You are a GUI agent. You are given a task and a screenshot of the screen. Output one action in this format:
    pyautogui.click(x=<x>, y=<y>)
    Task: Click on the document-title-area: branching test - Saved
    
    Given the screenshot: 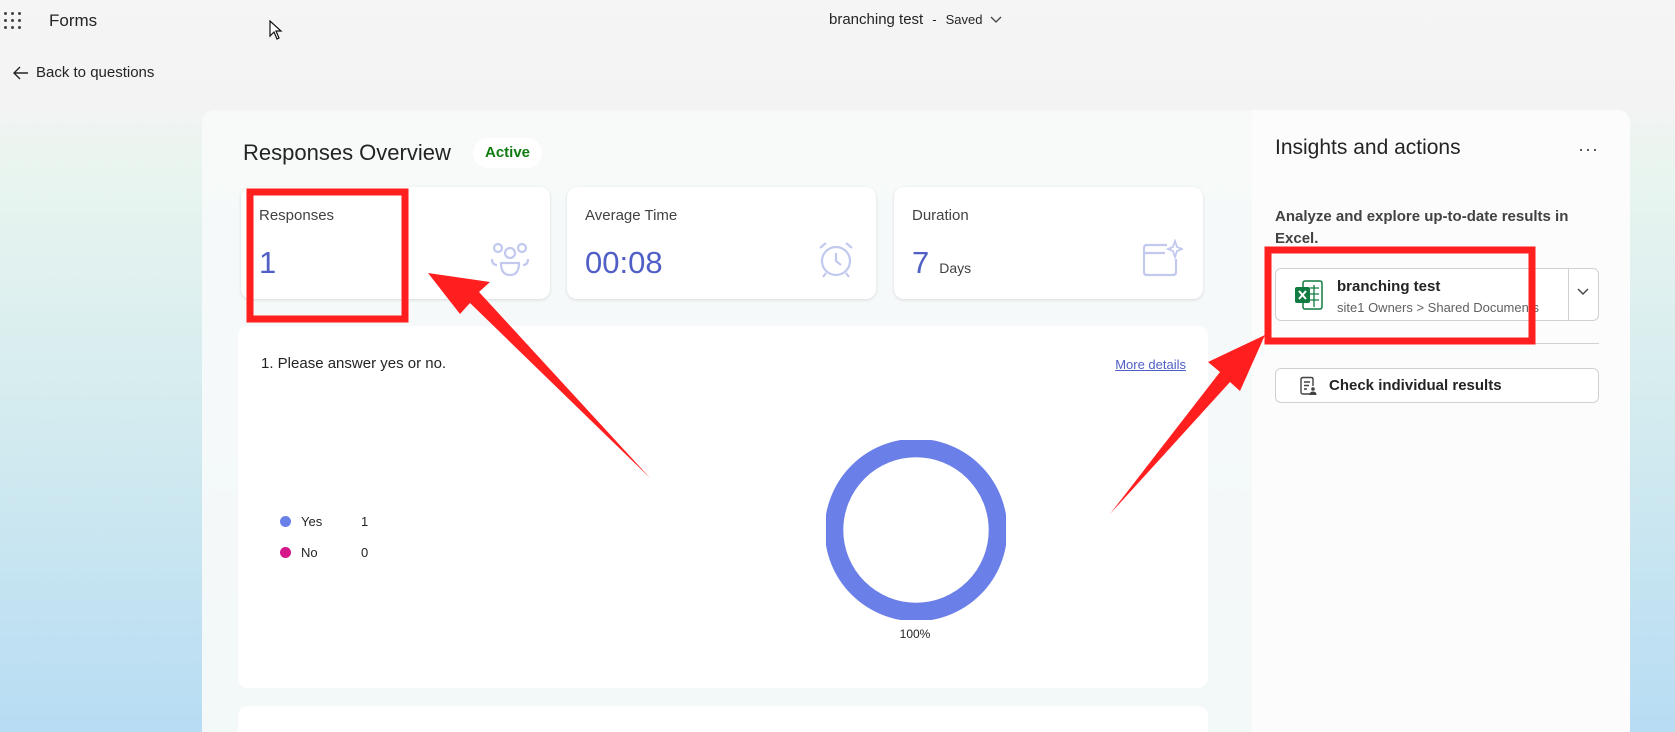 What is the action you would take?
    pyautogui.click(x=915, y=19)
    